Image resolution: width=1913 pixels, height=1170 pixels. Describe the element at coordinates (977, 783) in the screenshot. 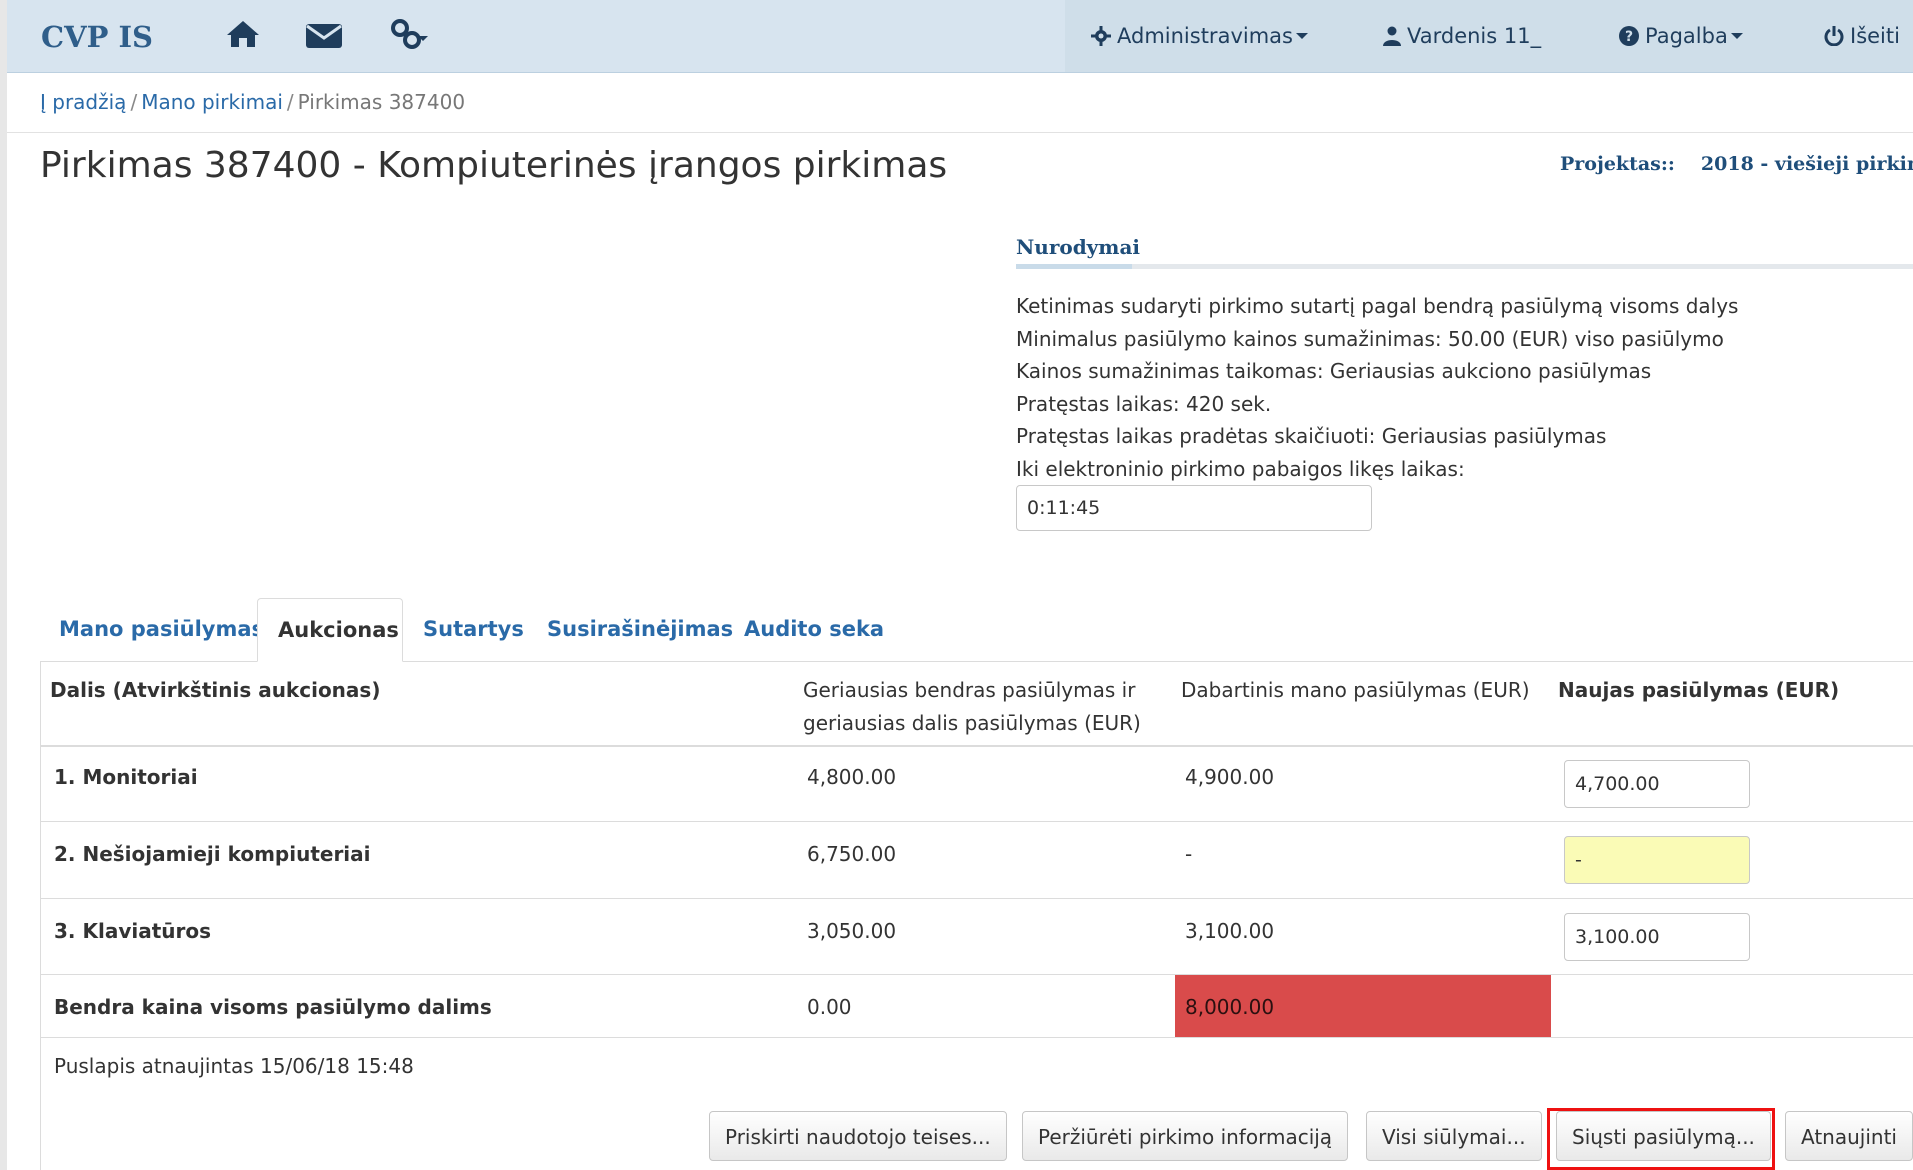

I see `table-row: 1. Monitoriai 4,800.00 4,900.00 4,700.00` at that location.